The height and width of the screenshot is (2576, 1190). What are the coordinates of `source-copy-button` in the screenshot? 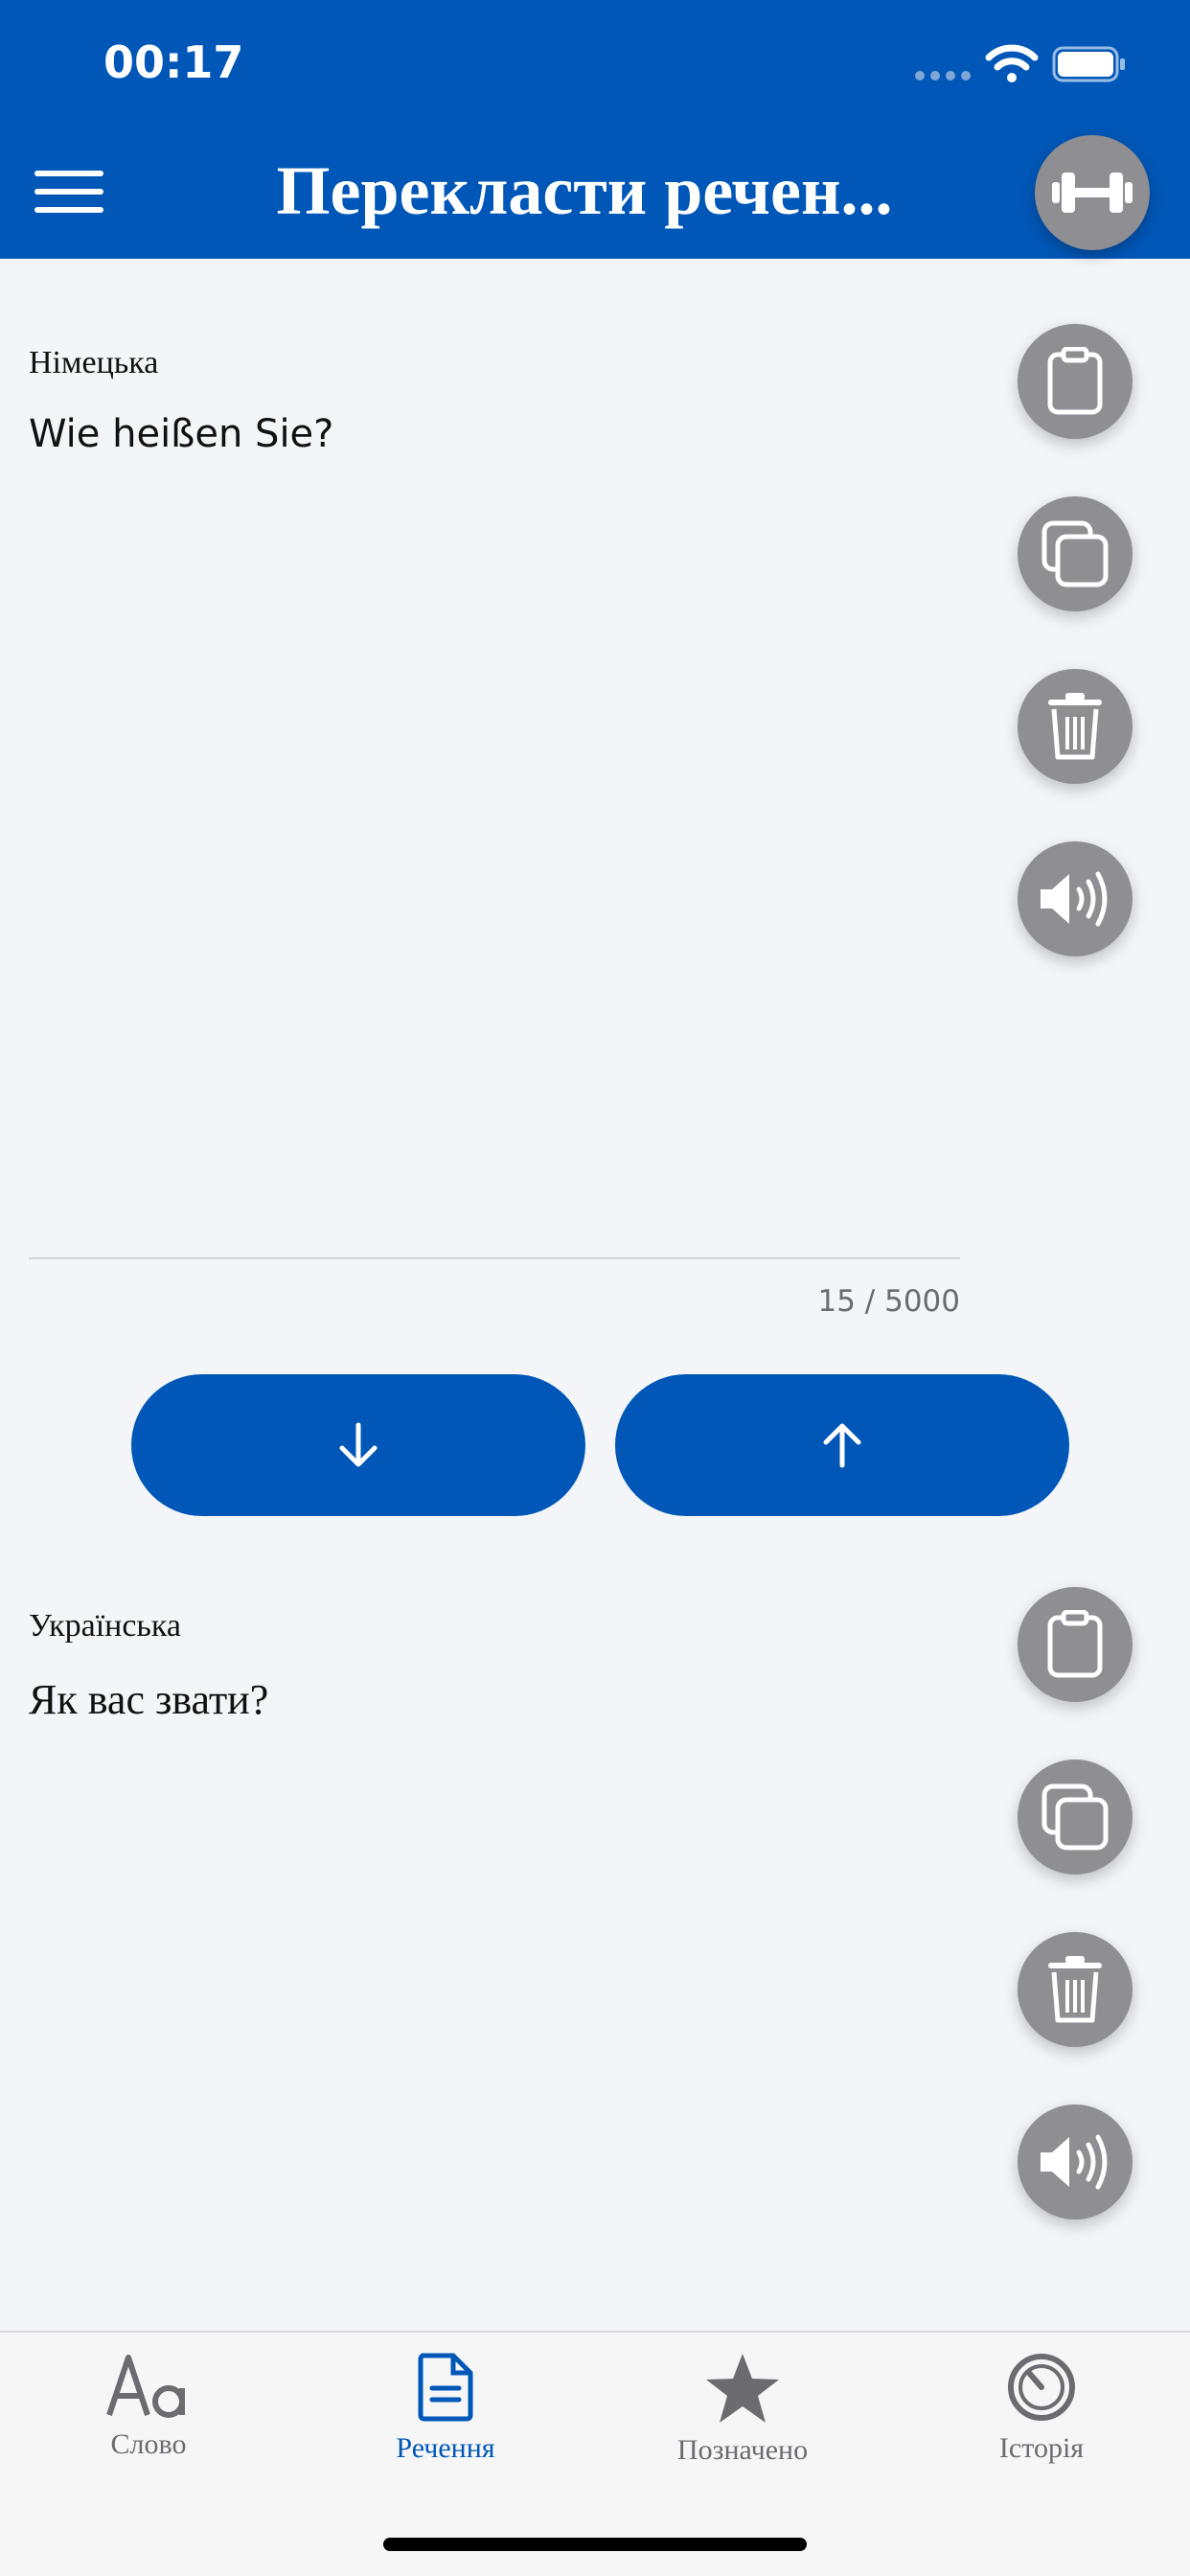 It's located at (1075, 553).